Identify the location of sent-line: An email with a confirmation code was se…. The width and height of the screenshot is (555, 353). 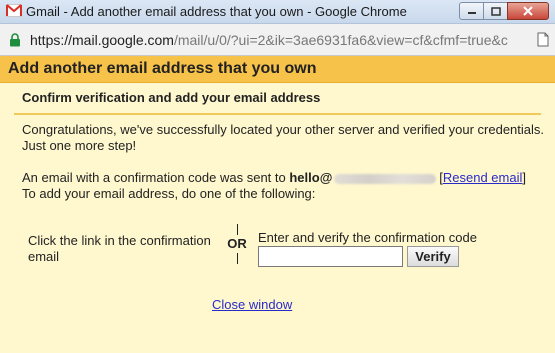
(282, 178).